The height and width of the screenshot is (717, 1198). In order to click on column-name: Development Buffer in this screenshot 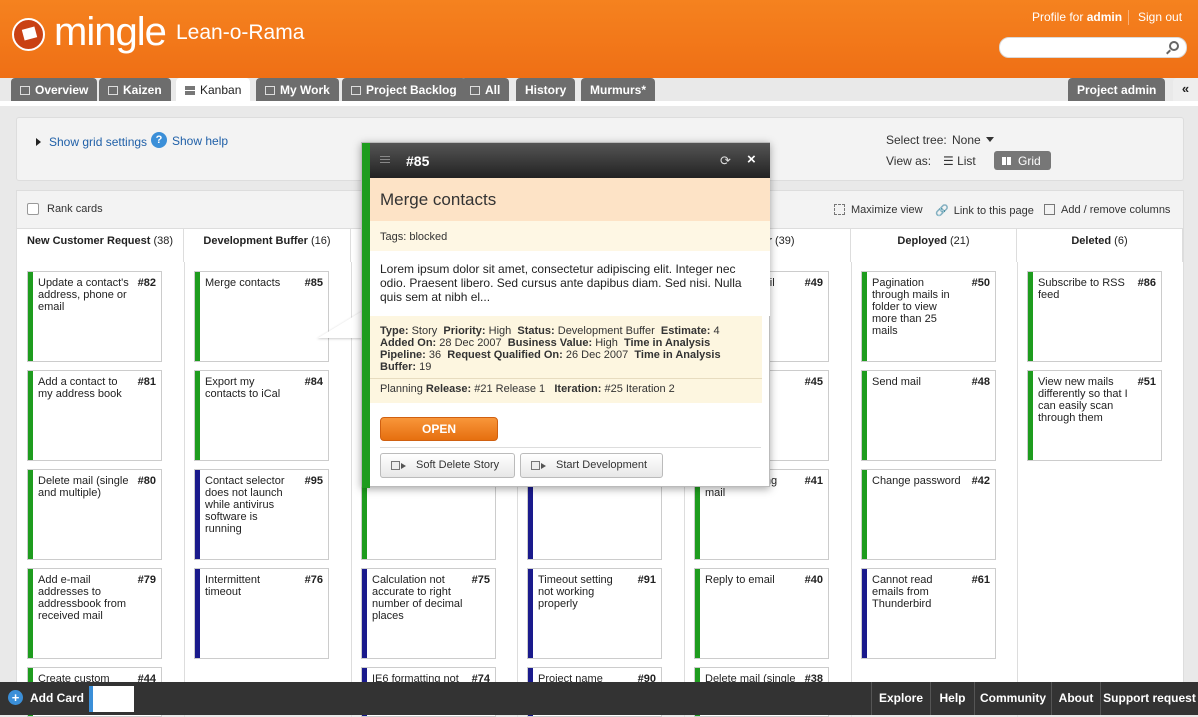, I will do `click(255, 241)`.